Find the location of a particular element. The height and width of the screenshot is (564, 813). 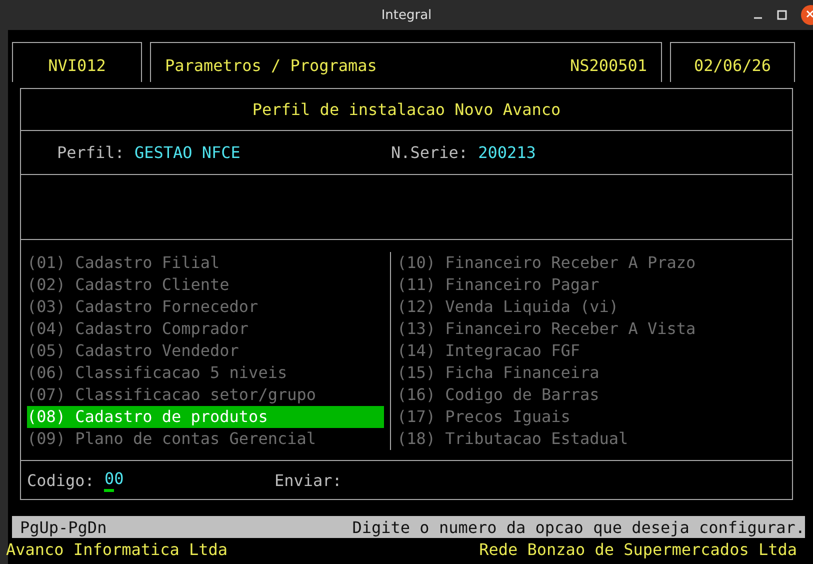

menu-item: (14) Integracao FGF is located at coordinates (591, 351).